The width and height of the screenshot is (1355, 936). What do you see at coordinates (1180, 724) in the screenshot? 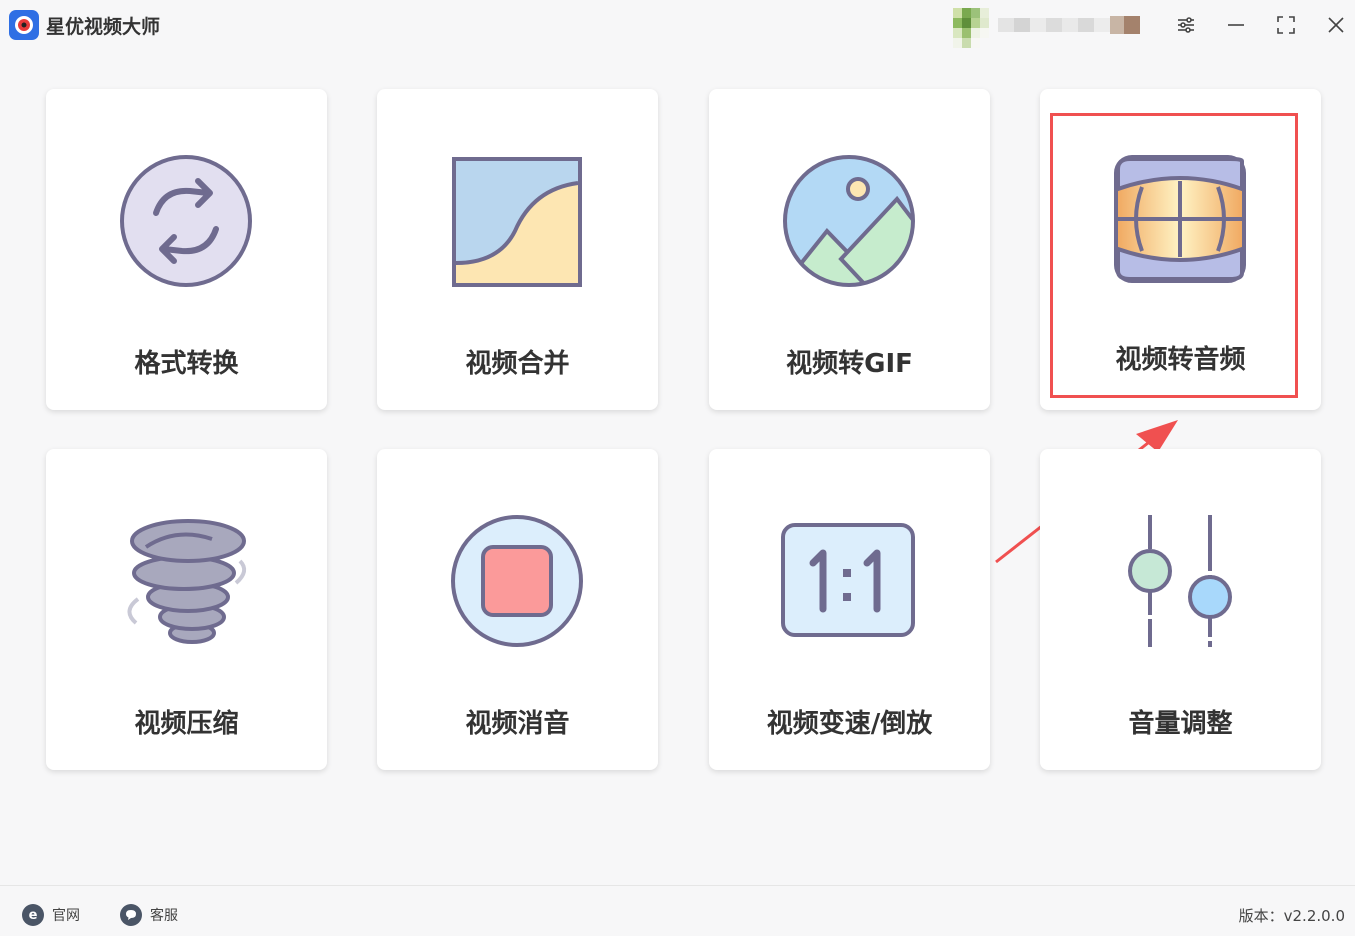
I see `tool-label: 音量调整` at bounding box center [1180, 724].